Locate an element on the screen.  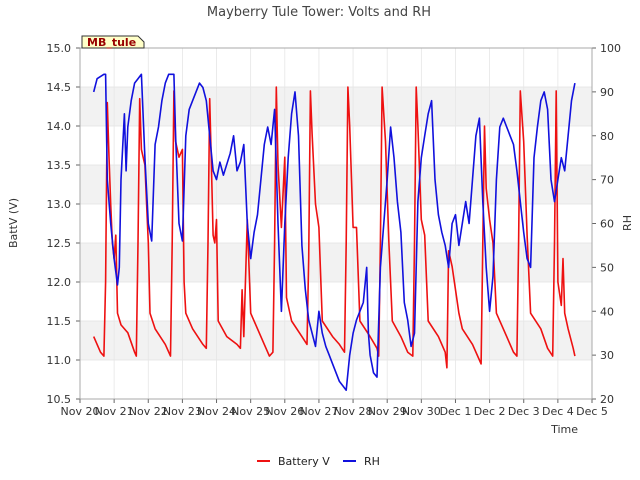
y-axis-left-label: BattV (V) is located at coordinates (13, 223).